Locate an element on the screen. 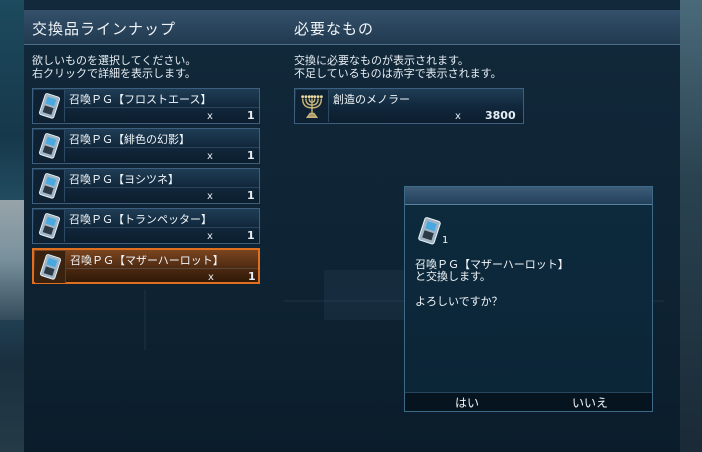 Image resolution: width=702 pixels, height=452 pixels. required-title: 必要なもの is located at coordinates (334, 29).